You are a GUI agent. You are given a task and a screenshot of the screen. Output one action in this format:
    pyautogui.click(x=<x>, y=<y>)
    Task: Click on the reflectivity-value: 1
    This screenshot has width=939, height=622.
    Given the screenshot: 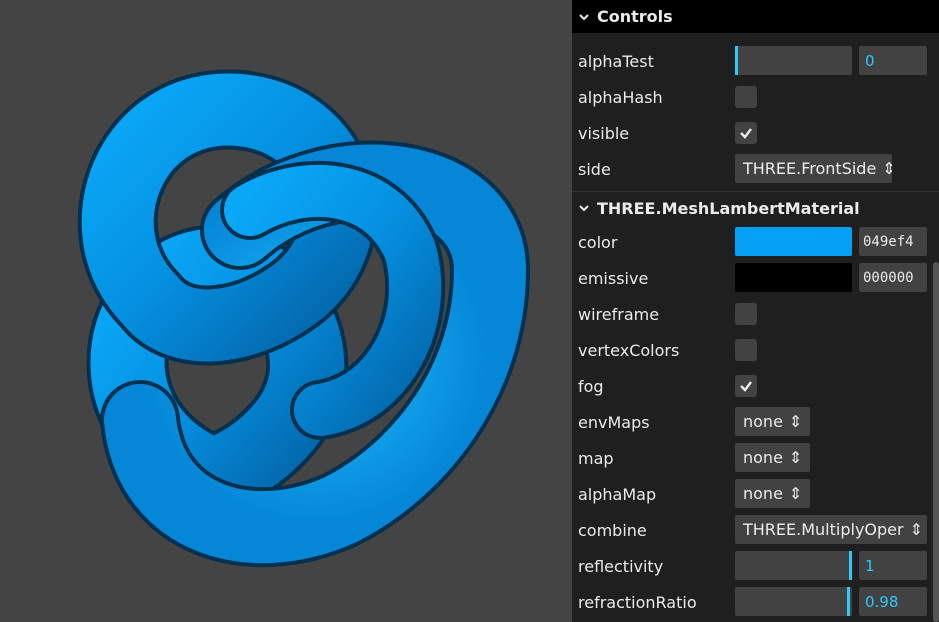 What is the action you would take?
    pyautogui.click(x=893, y=565)
    